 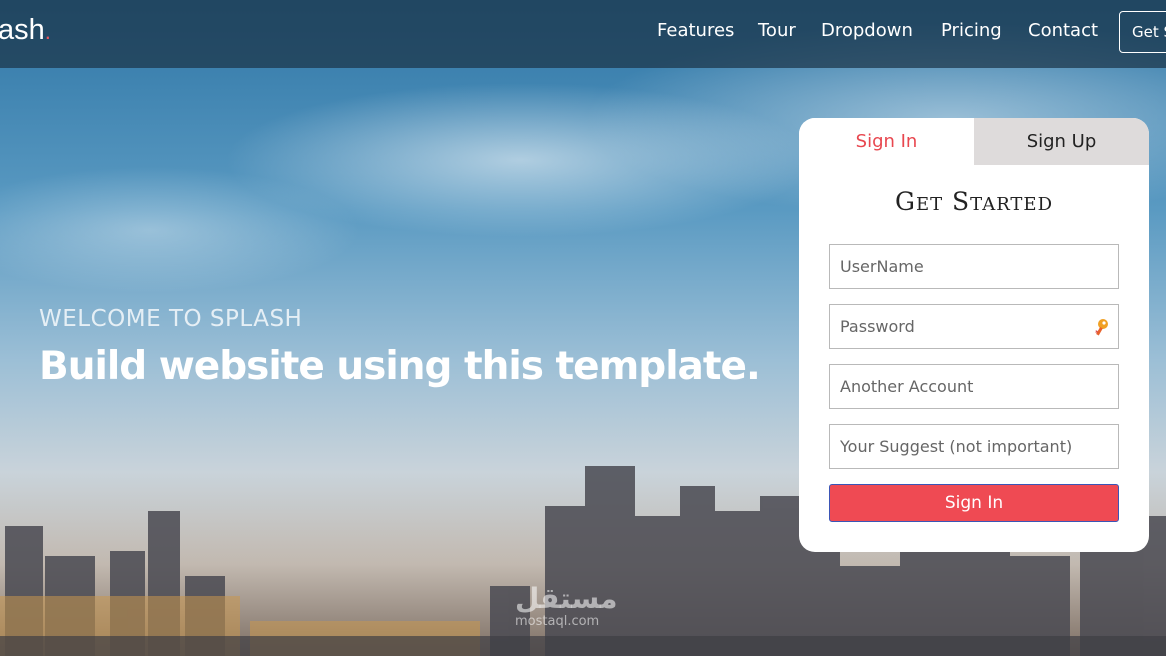 I want to click on tab-sign-up: Sign Up, so click(x=1061, y=141).